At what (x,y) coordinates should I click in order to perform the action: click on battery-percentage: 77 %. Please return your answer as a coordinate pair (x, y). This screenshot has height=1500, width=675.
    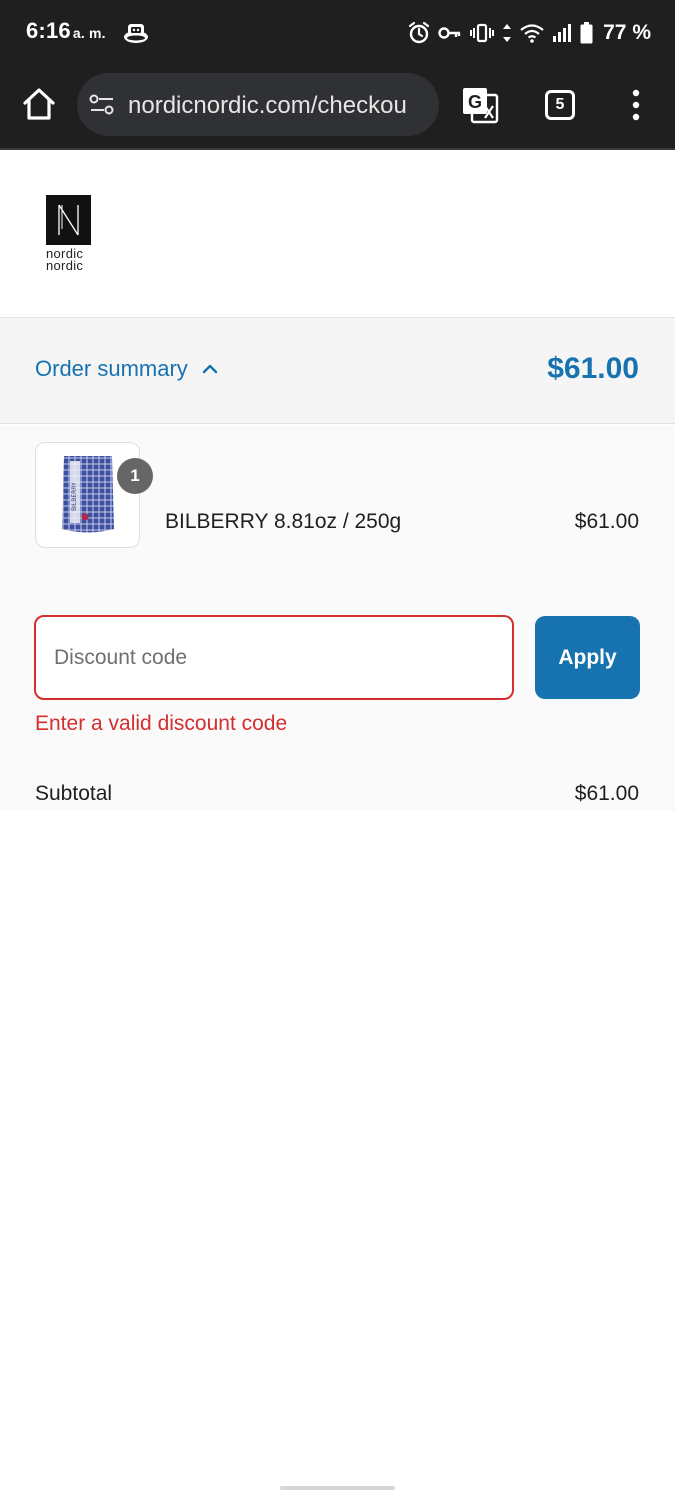
    Looking at the image, I should click on (627, 32).